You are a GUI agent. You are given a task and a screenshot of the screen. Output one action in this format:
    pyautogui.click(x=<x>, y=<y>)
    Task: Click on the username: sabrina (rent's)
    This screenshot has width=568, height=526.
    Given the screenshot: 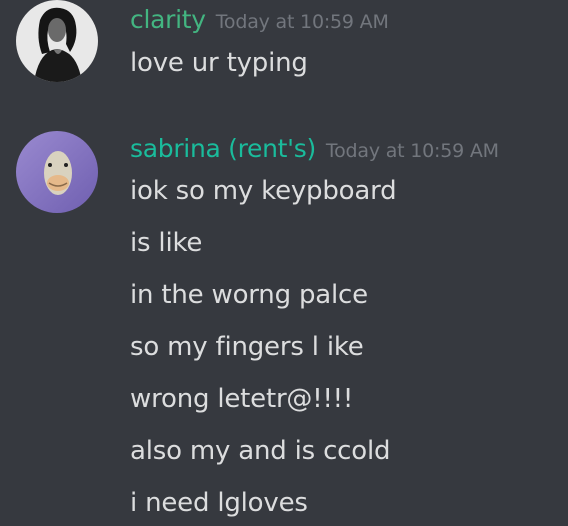 What is the action you would take?
    pyautogui.click(x=223, y=148)
    